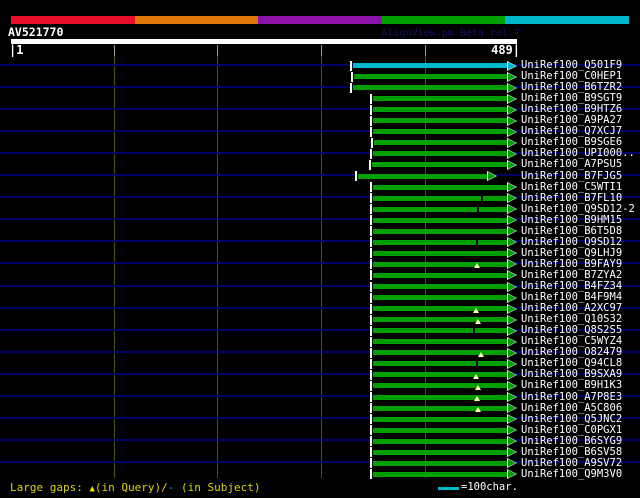 The image size is (640, 498). What do you see at coordinates (571, 474) in the screenshot?
I see `subject-link: UniRef100_Q9M3V0` at bounding box center [571, 474].